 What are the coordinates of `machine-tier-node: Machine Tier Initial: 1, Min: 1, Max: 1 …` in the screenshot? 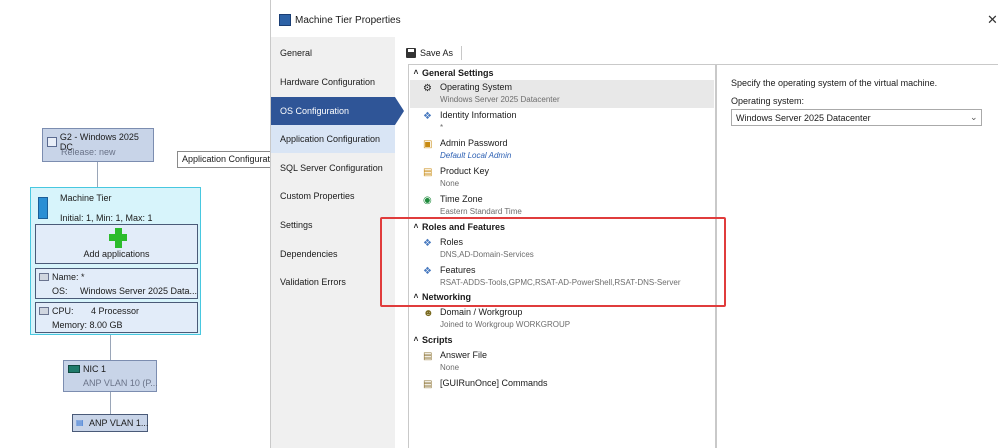 It's located at (115, 261).